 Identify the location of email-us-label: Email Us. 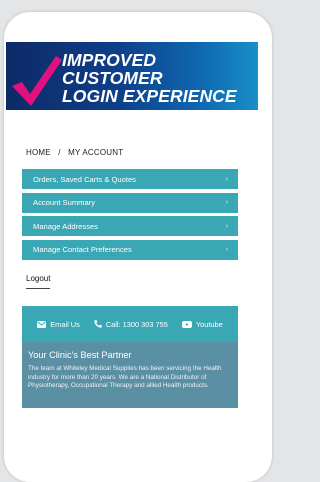
(65, 324).